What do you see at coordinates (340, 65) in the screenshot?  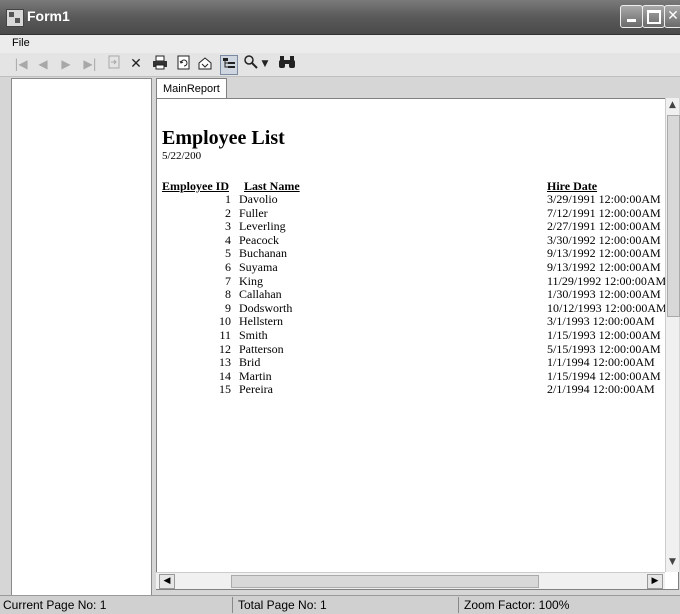 I see `report-toolbar: |◀ ◀ ▶ ▶| ✕ ▼` at bounding box center [340, 65].